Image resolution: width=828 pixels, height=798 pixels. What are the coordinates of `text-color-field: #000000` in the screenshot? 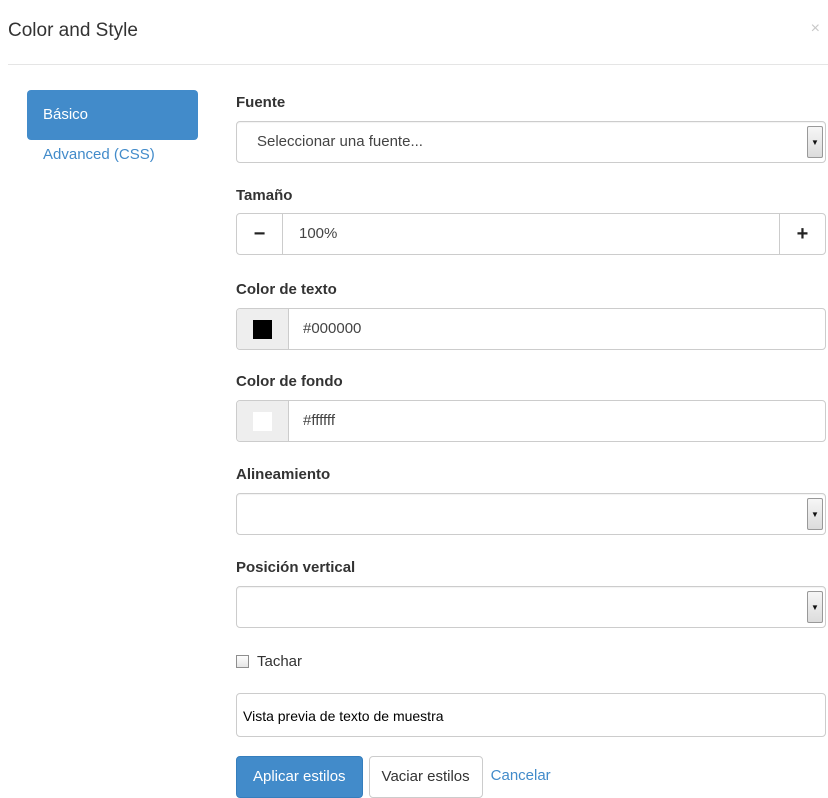 It's located at (531, 329).